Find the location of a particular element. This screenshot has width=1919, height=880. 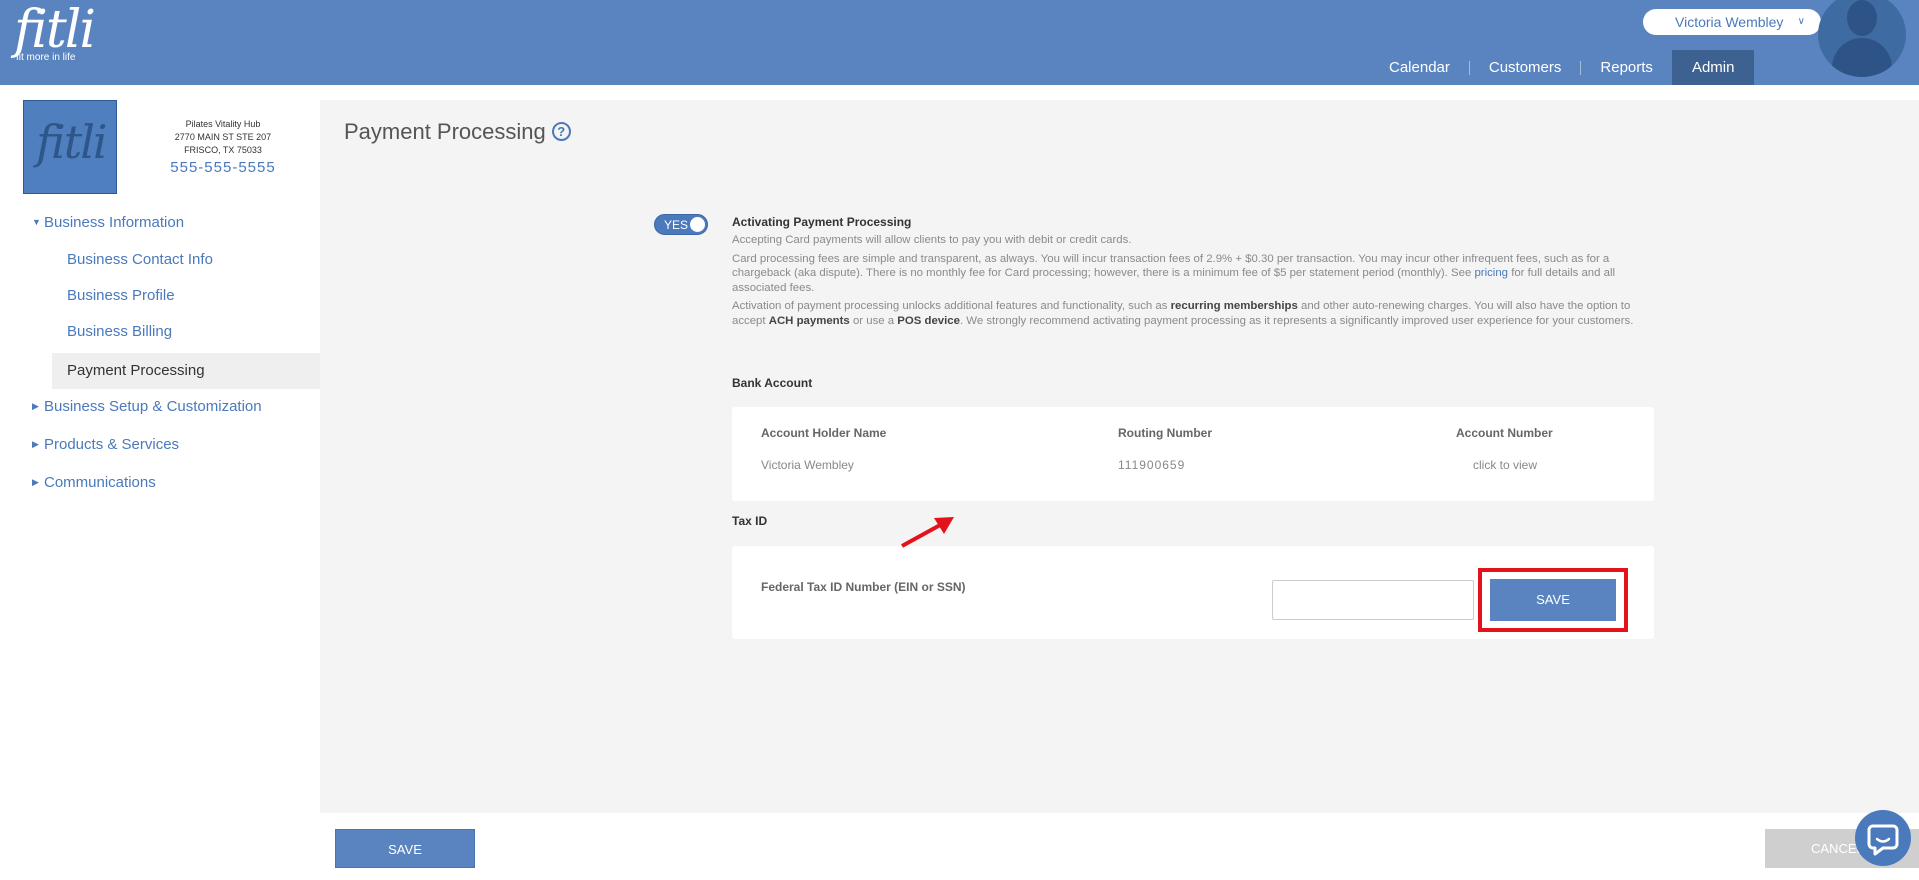

routing-number-header: Routing Number is located at coordinates (1165, 433).